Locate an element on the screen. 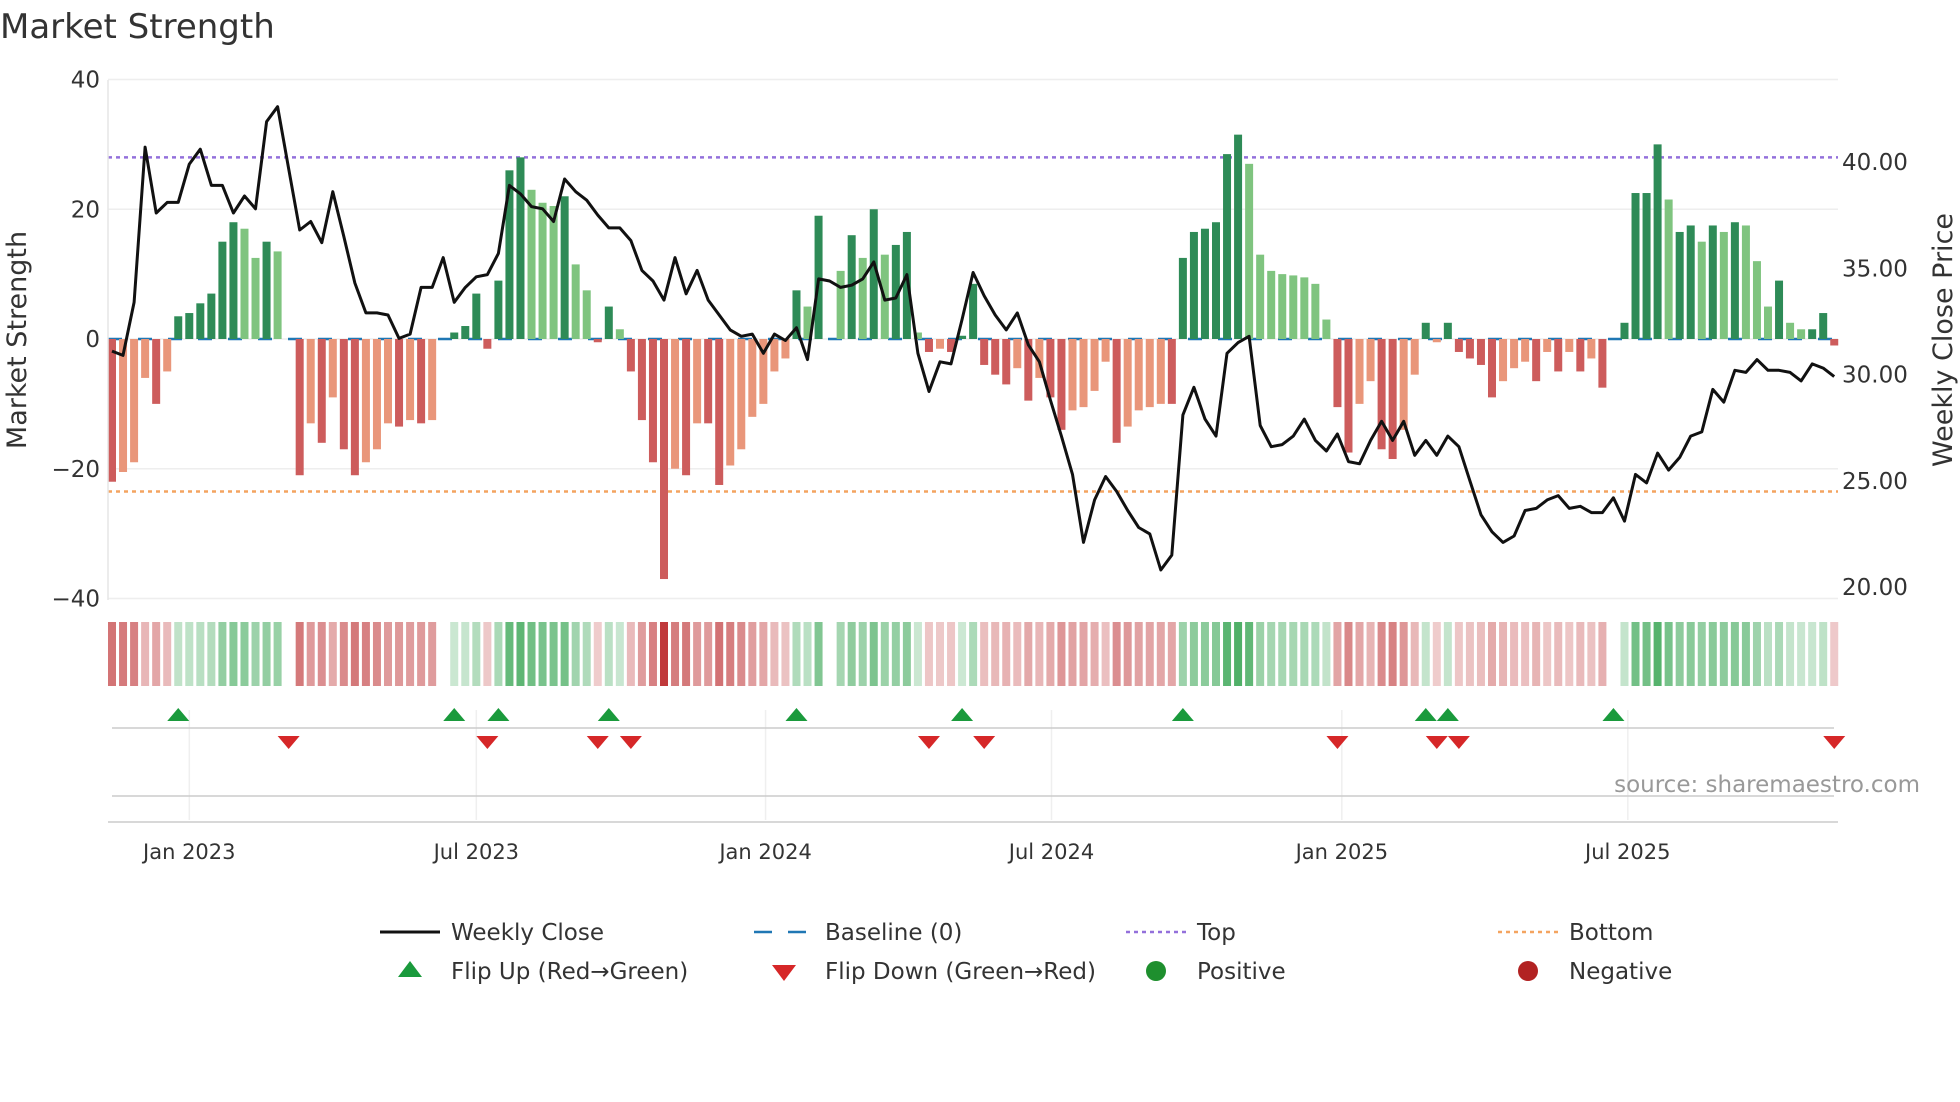 The height and width of the screenshot is (1102, 1960). legend-item: Flip Up (Red→Green) is located at coordinates (543, 972).